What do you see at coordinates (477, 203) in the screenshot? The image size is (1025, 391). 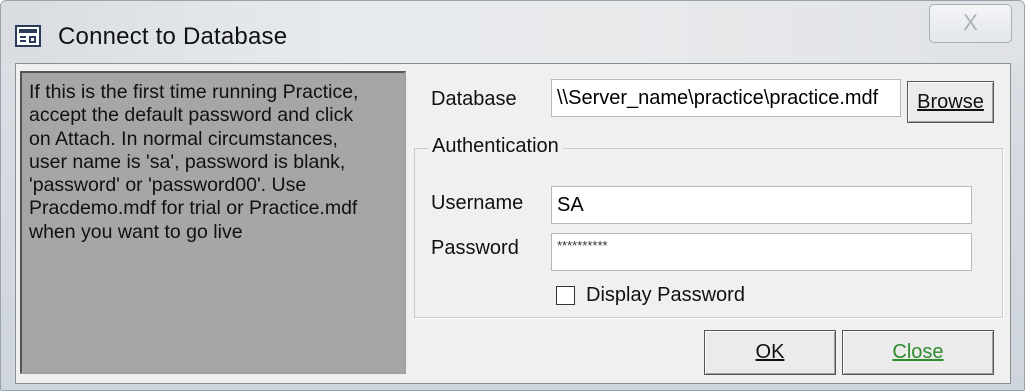 I see `username-label: Username` at bounding box center [477, 203].